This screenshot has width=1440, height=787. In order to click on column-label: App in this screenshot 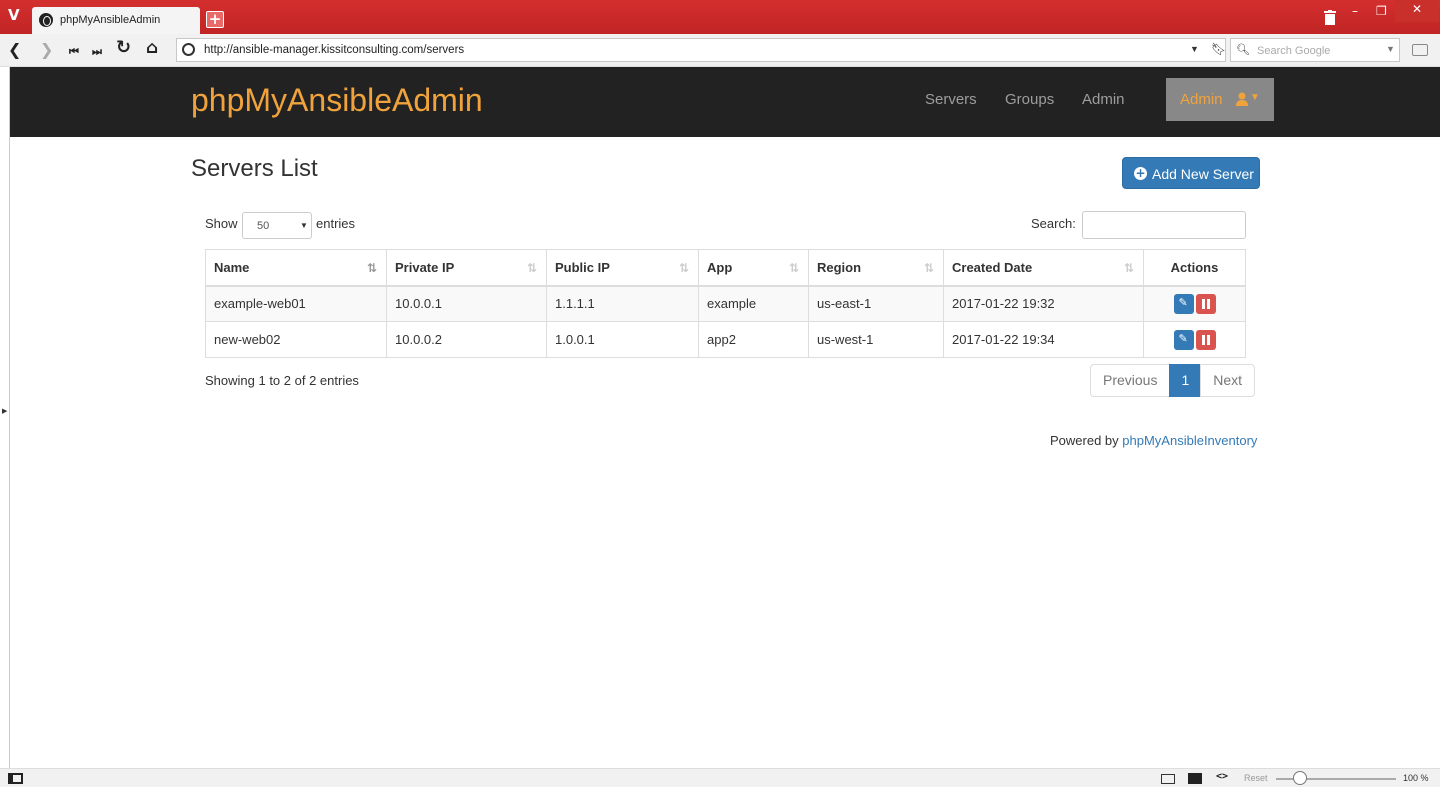, I will do `click(720, 267)`.